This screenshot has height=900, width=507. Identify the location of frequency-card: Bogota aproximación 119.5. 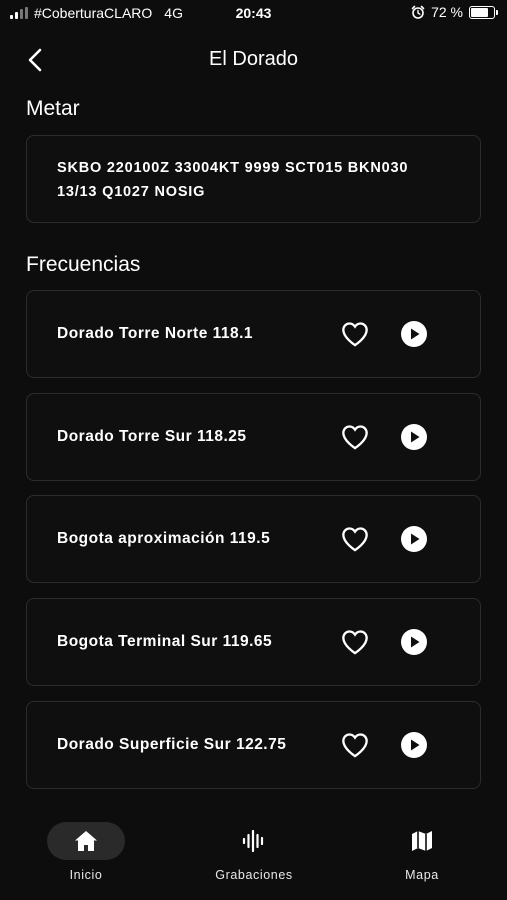
(253, 539).